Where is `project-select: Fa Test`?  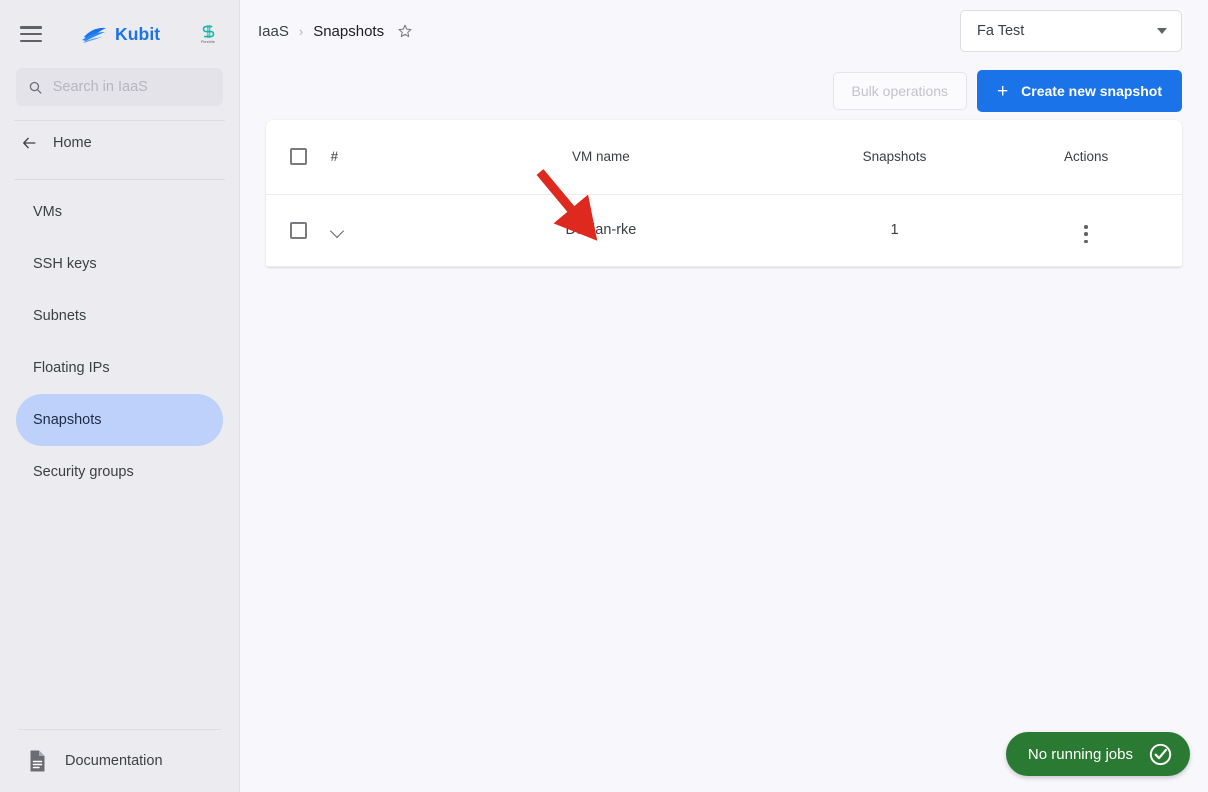
project-select: Fa Test is located at coordinates (1071, 31).